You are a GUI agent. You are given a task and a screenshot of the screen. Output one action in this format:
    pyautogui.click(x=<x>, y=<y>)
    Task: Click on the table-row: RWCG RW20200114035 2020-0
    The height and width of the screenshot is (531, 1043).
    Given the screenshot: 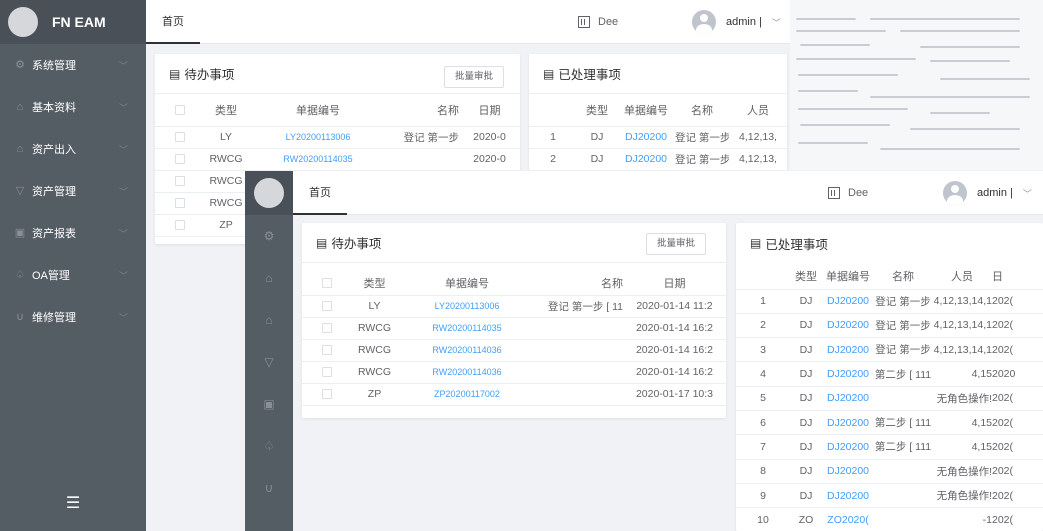 What is the action you would take?
    pyautogui.click(x=337, y=159)
    